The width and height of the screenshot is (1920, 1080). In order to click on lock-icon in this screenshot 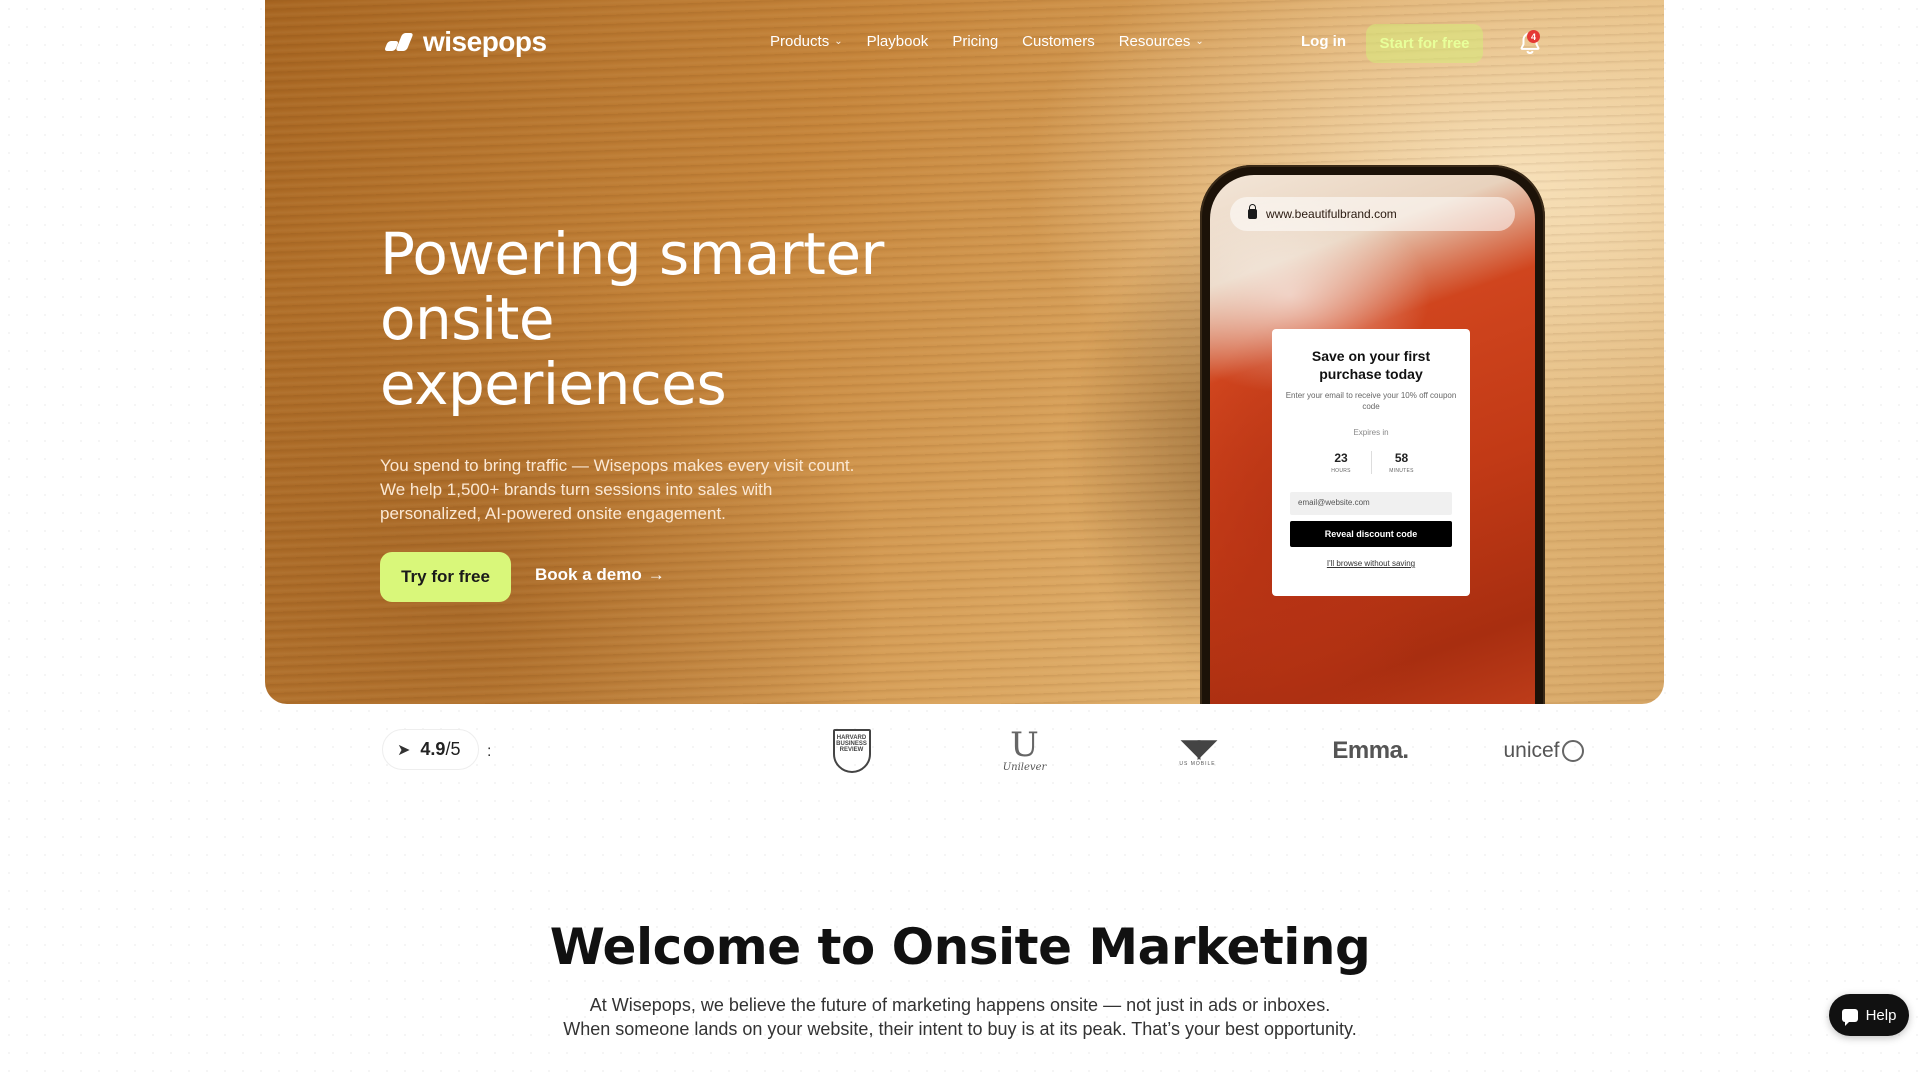, I will do `click(1252, 211)`.